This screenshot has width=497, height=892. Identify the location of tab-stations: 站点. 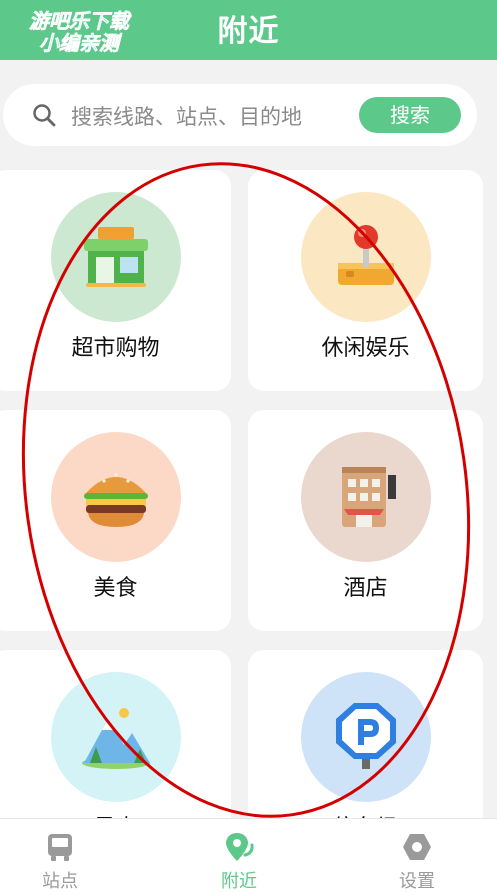
(60, 855).